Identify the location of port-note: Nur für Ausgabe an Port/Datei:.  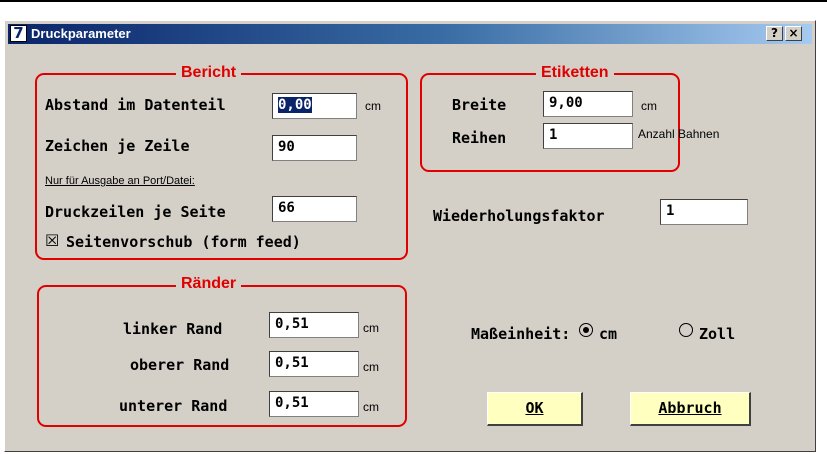
(120, 181).